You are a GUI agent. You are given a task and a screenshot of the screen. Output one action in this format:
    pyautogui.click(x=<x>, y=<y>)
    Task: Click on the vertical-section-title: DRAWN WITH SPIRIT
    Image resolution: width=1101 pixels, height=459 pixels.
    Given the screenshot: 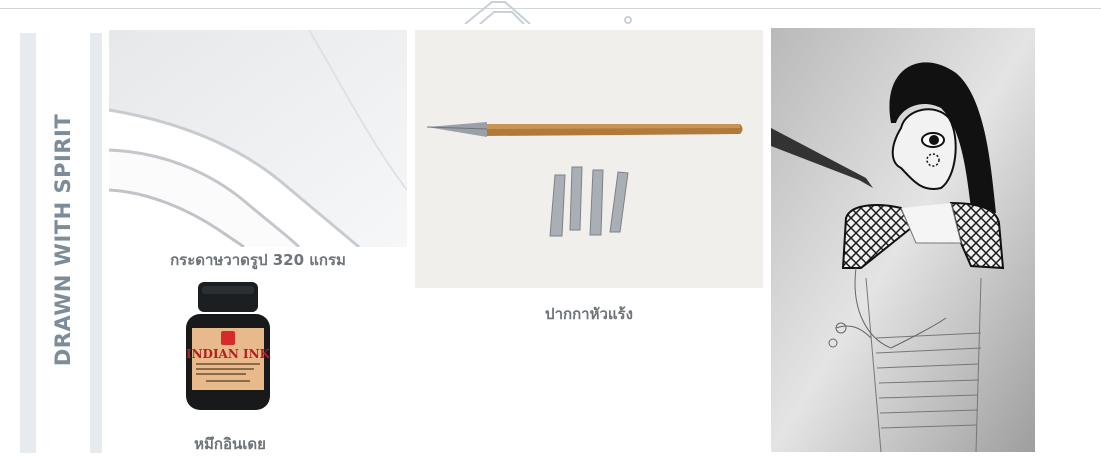 What is the action you would take?
    pyautogui.click(x=63, y=240)
    